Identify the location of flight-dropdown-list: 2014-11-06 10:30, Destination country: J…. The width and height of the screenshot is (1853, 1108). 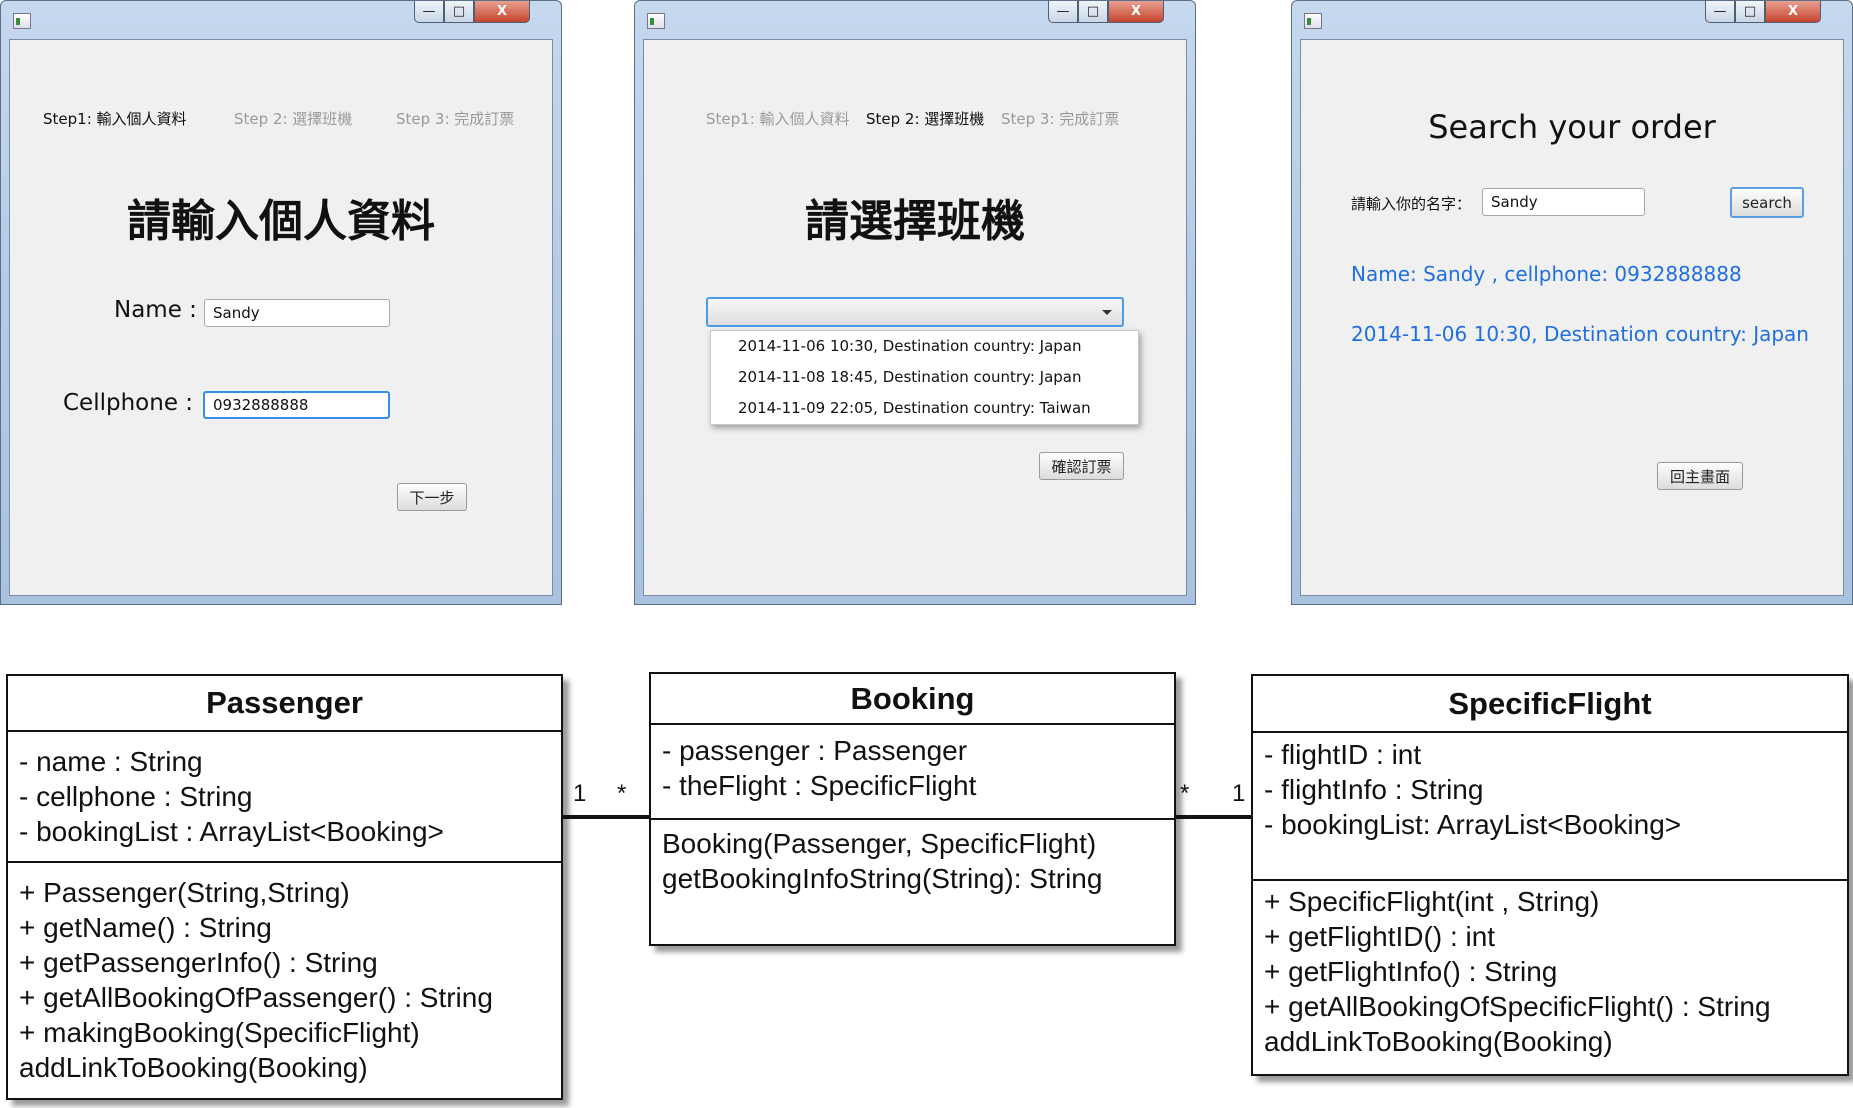
(924, 377).